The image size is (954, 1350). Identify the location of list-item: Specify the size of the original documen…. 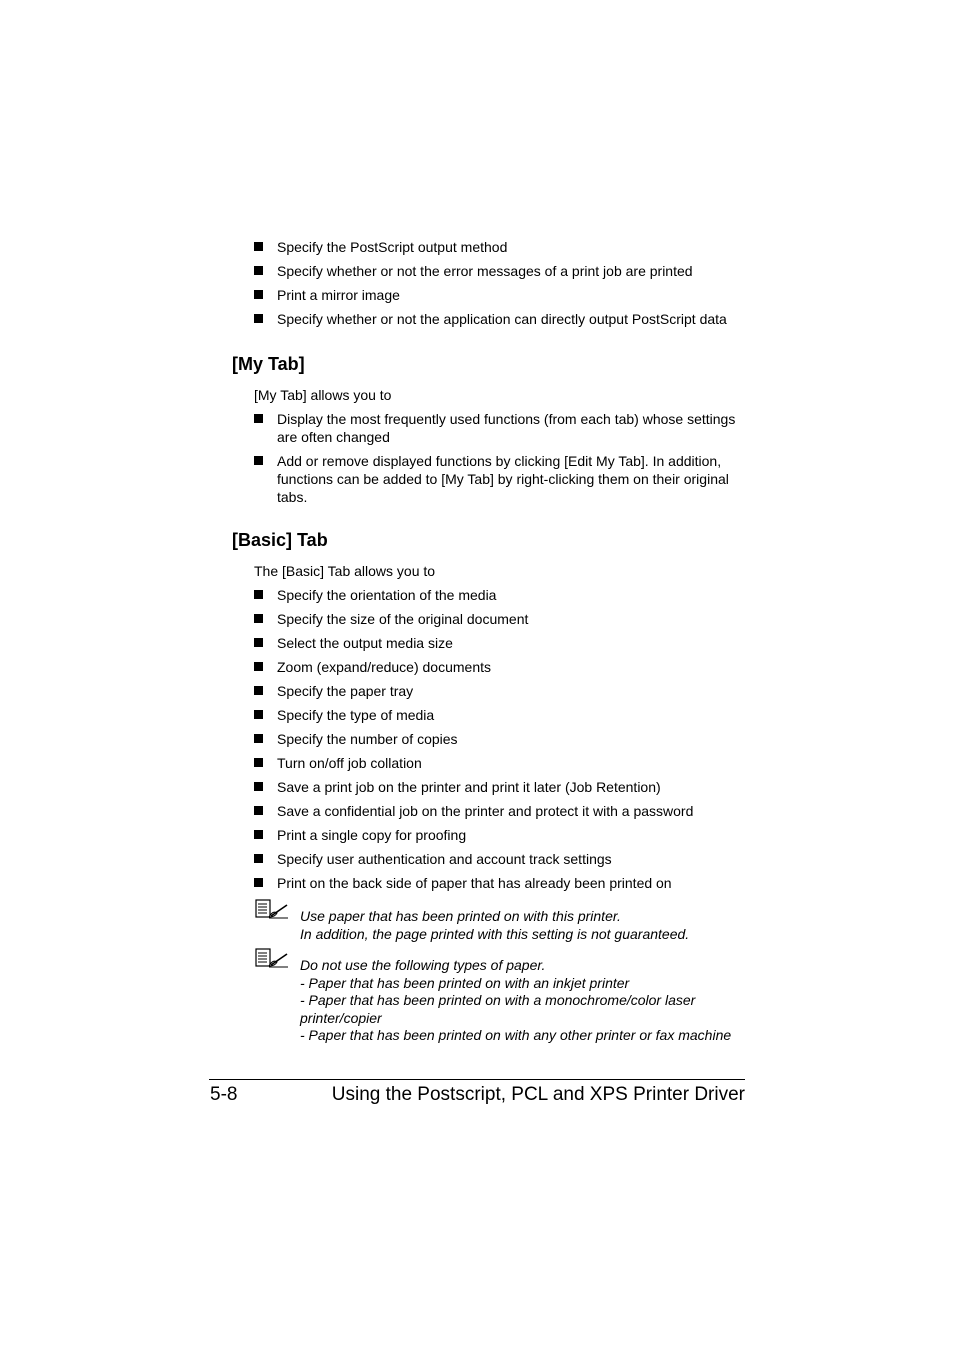
(500, 619).